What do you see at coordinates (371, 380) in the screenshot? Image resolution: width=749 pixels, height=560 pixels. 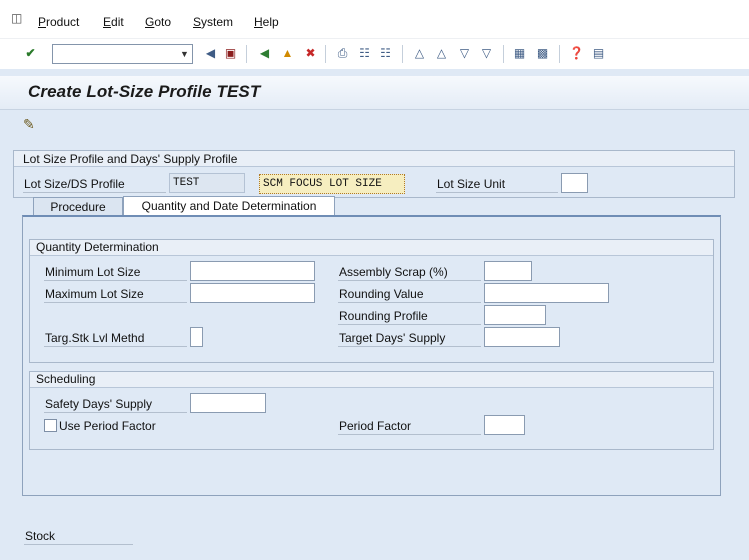 I see `scheduling-title: Scheduling` at bounding box center [371, 380].